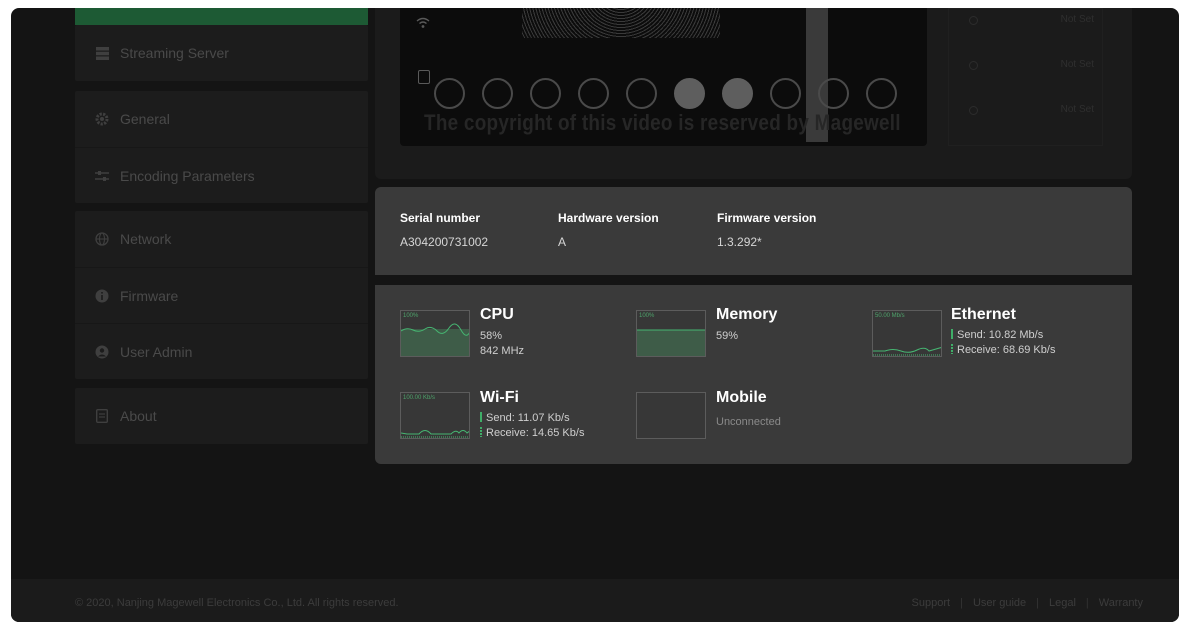 This screenshot has width=1179, height=622. I want to click on sidebar-item-encoding-parameters: Encoding Parameters, so click(221, 175).